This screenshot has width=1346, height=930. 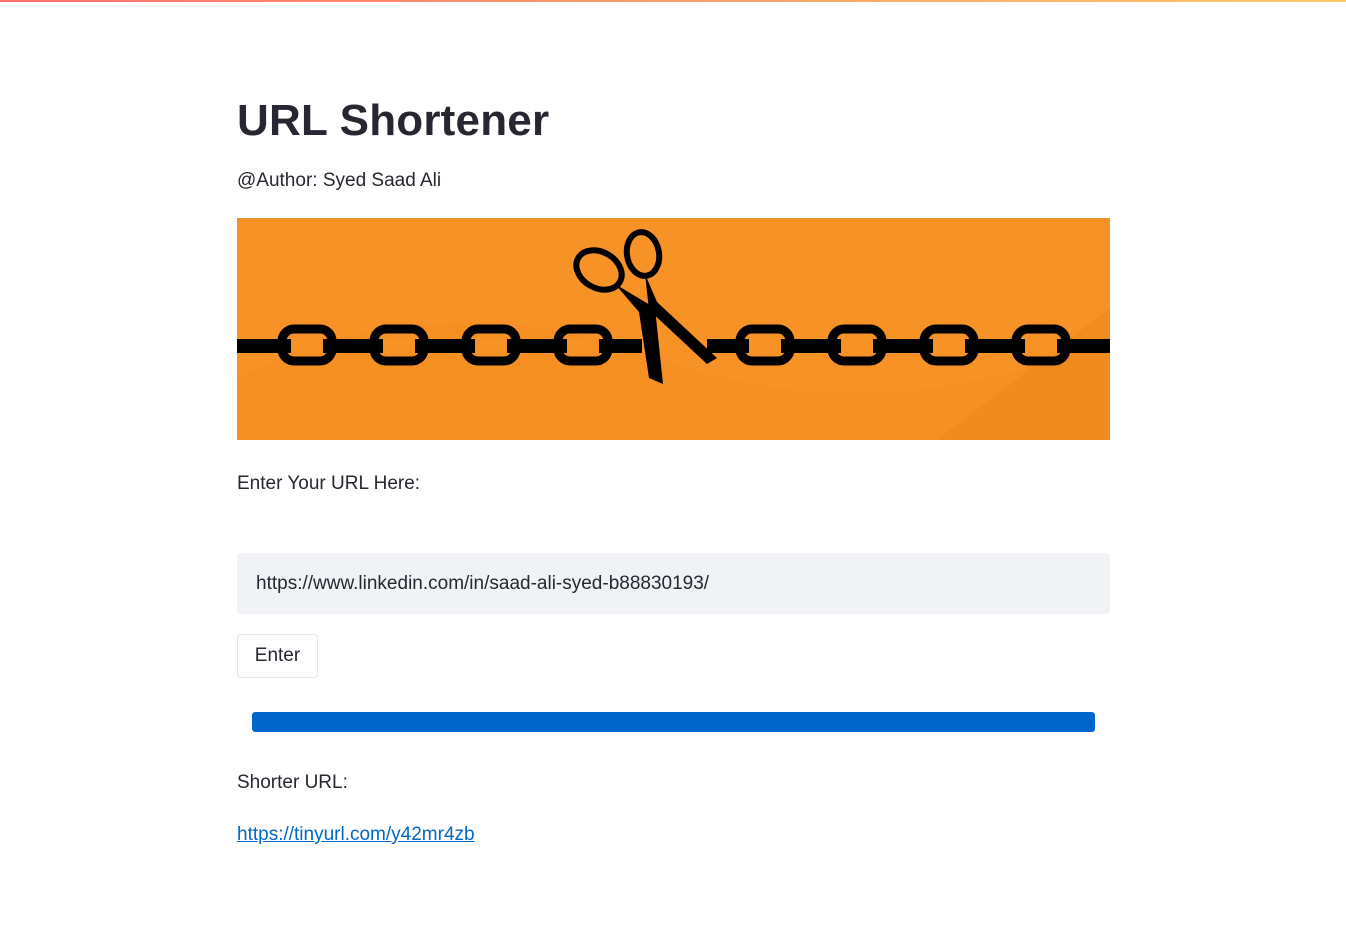 I want to click on url-prompt-label: Enter Your URL Here:, so click(x=329, y=483).